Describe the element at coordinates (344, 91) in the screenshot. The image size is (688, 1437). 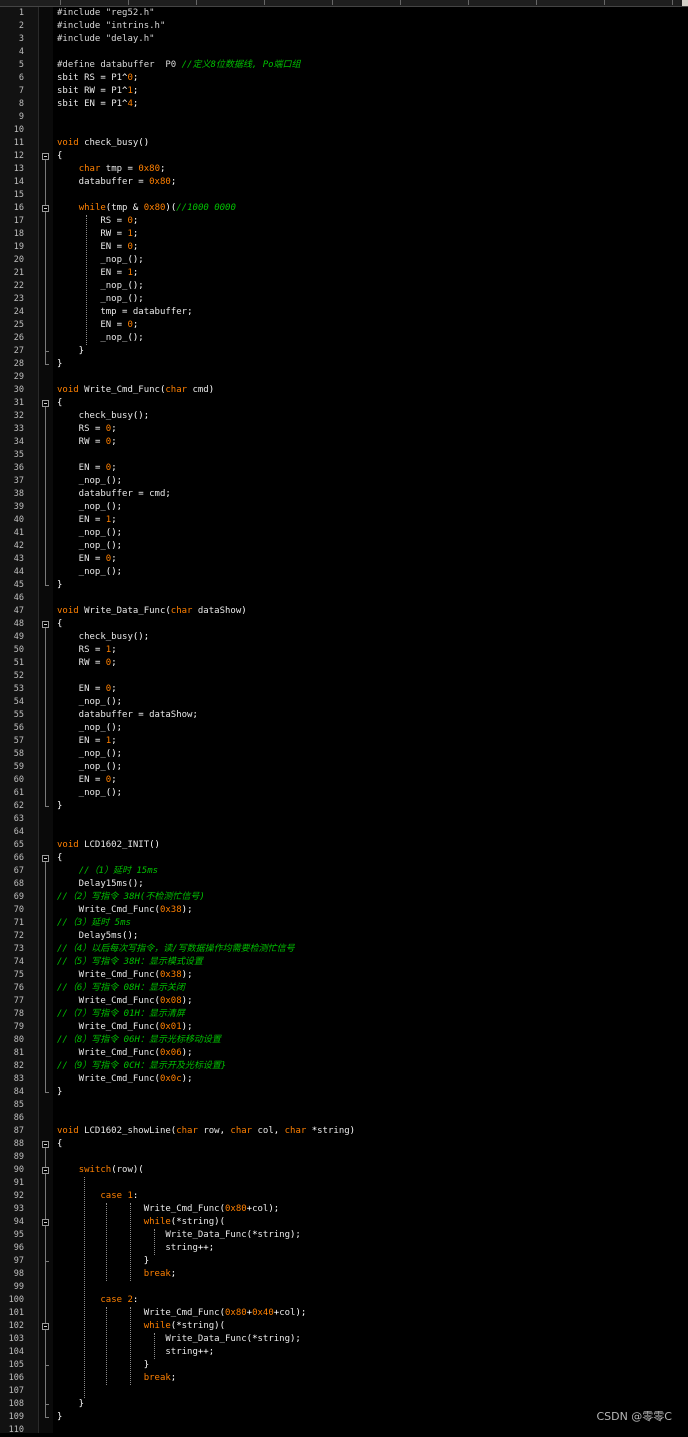
I see `code-line: 7 sbit RW = P1^1;` at that location.